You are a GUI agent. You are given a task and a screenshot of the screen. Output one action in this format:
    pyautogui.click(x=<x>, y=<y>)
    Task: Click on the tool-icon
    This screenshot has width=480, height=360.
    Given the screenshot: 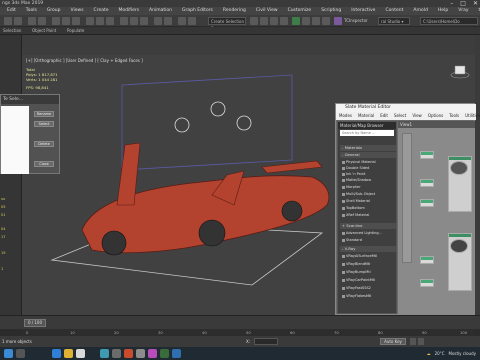 What is the action you would take?
    pyautogui.click(x=306, y=21)
    